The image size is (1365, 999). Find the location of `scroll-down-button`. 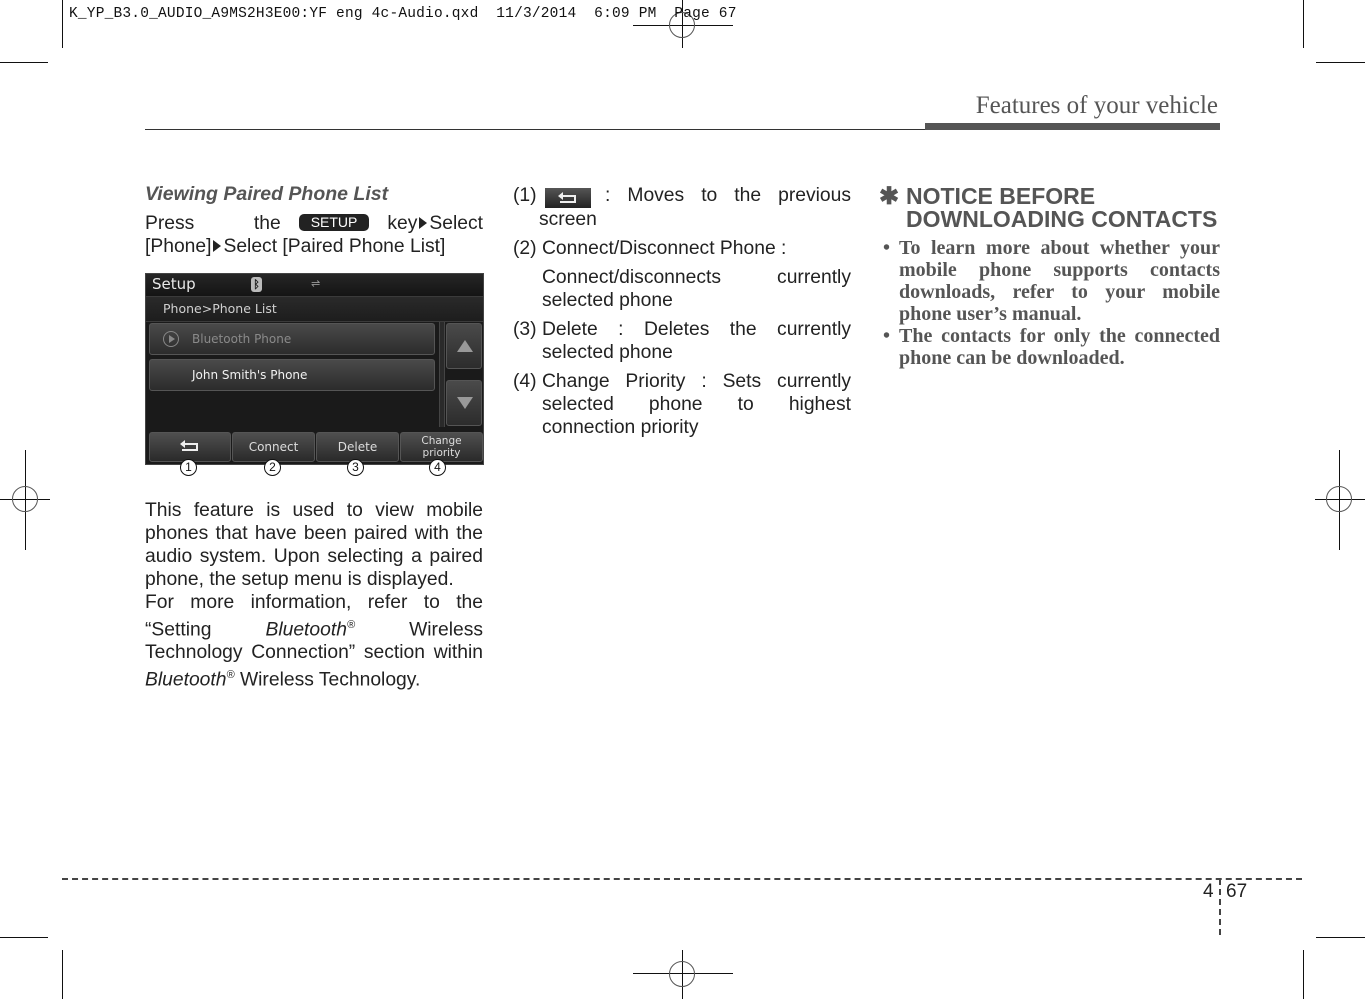

scroll-down-button is located at coordinates (464, 403).